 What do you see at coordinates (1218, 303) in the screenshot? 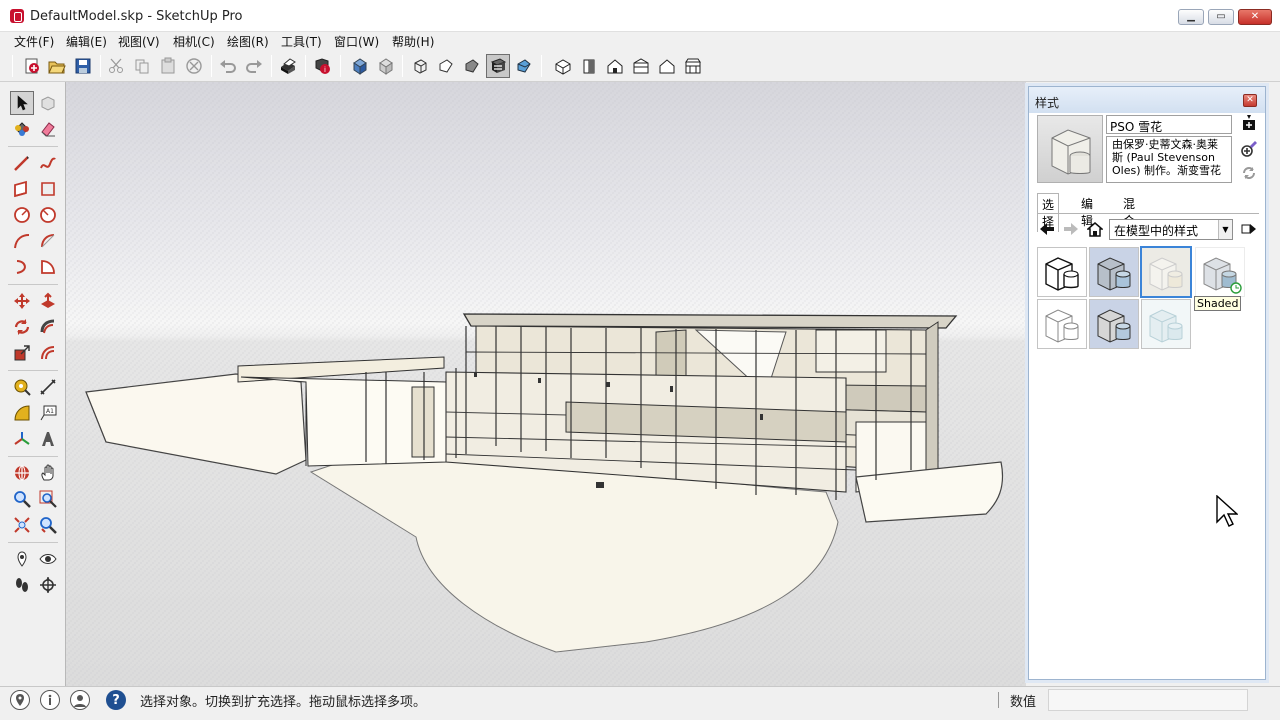
I see `style-tooltip: Shaded` at bounding box center [1218, 303].